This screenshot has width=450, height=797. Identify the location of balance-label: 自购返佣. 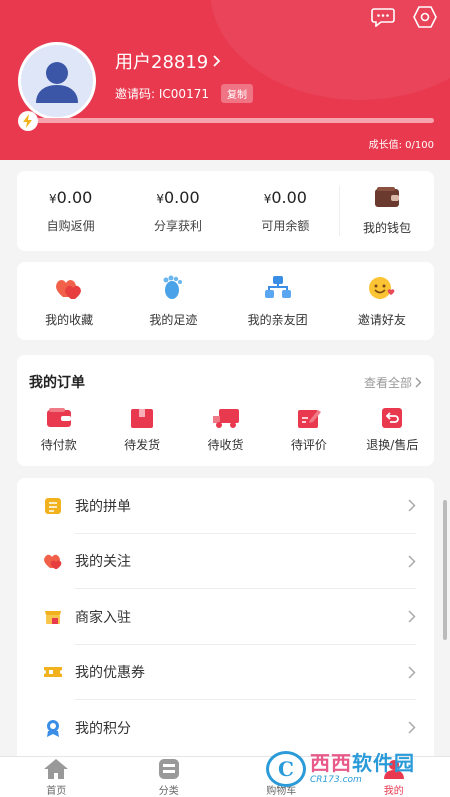
(70, 226).